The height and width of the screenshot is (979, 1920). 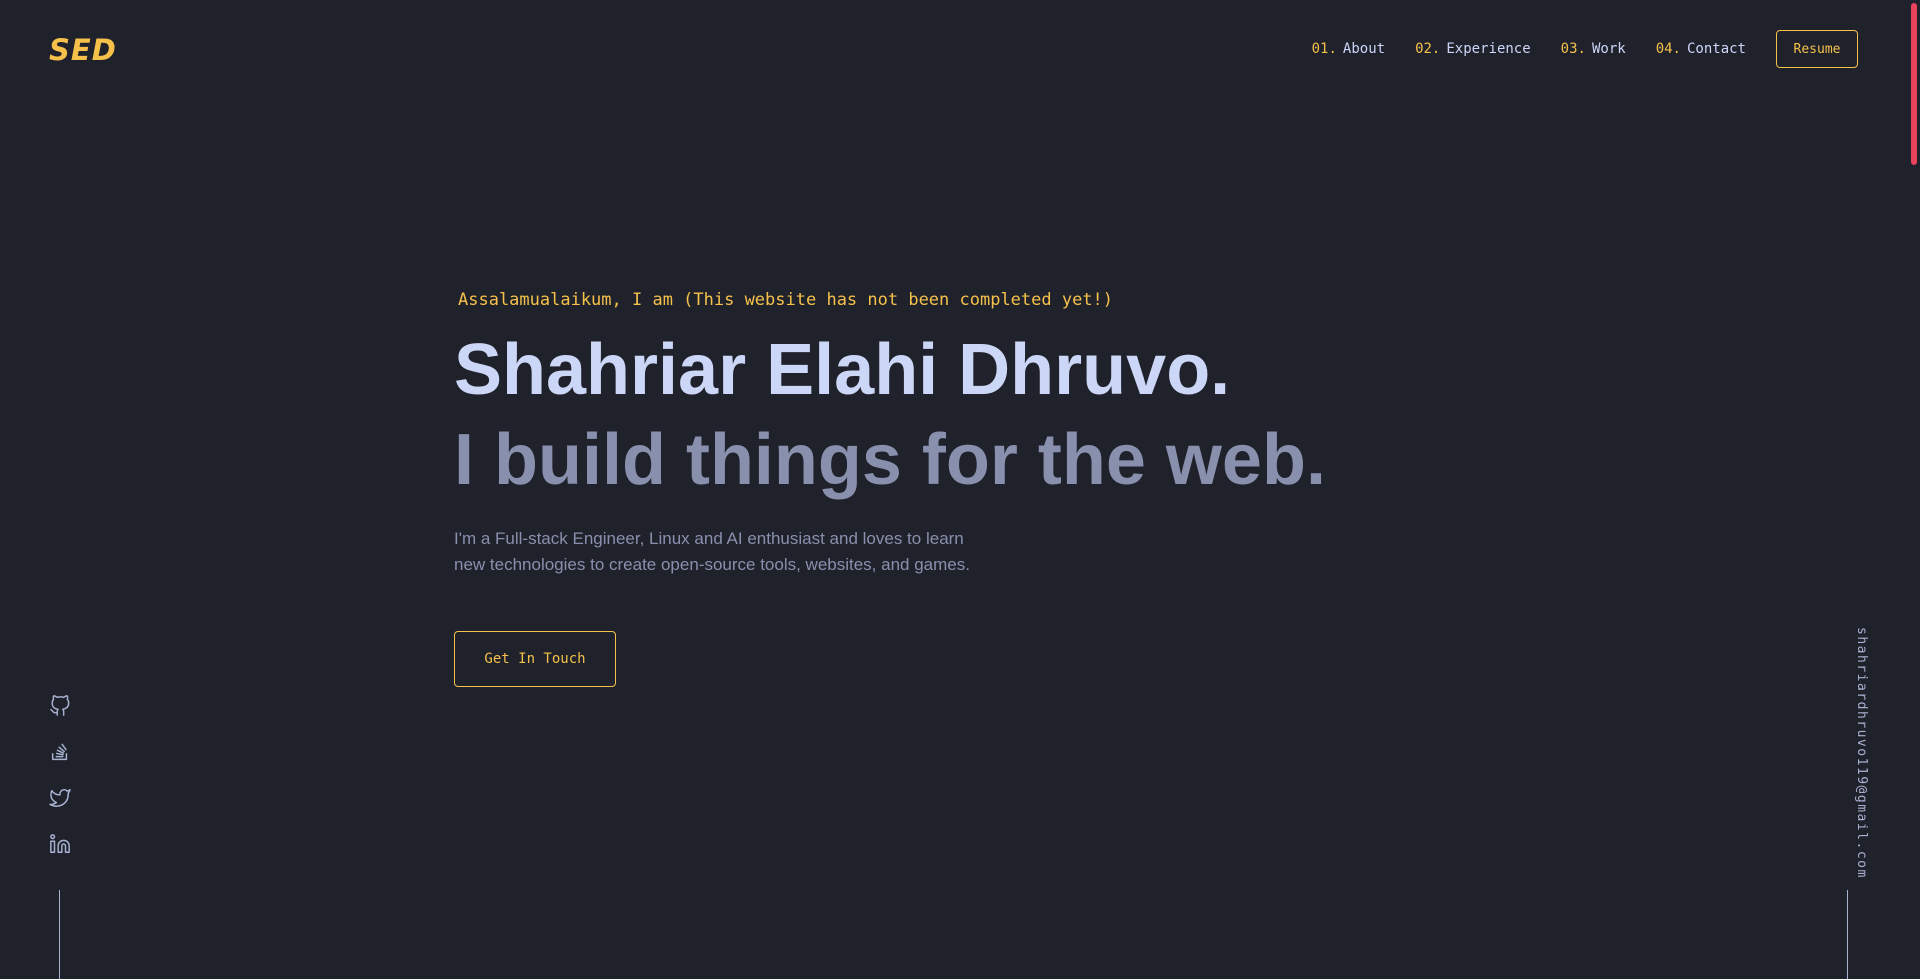 What do you see at coordinates (1817, 49) in the screenshot?
I see `resume-button: Resume` at bounding box center [1817, 49].